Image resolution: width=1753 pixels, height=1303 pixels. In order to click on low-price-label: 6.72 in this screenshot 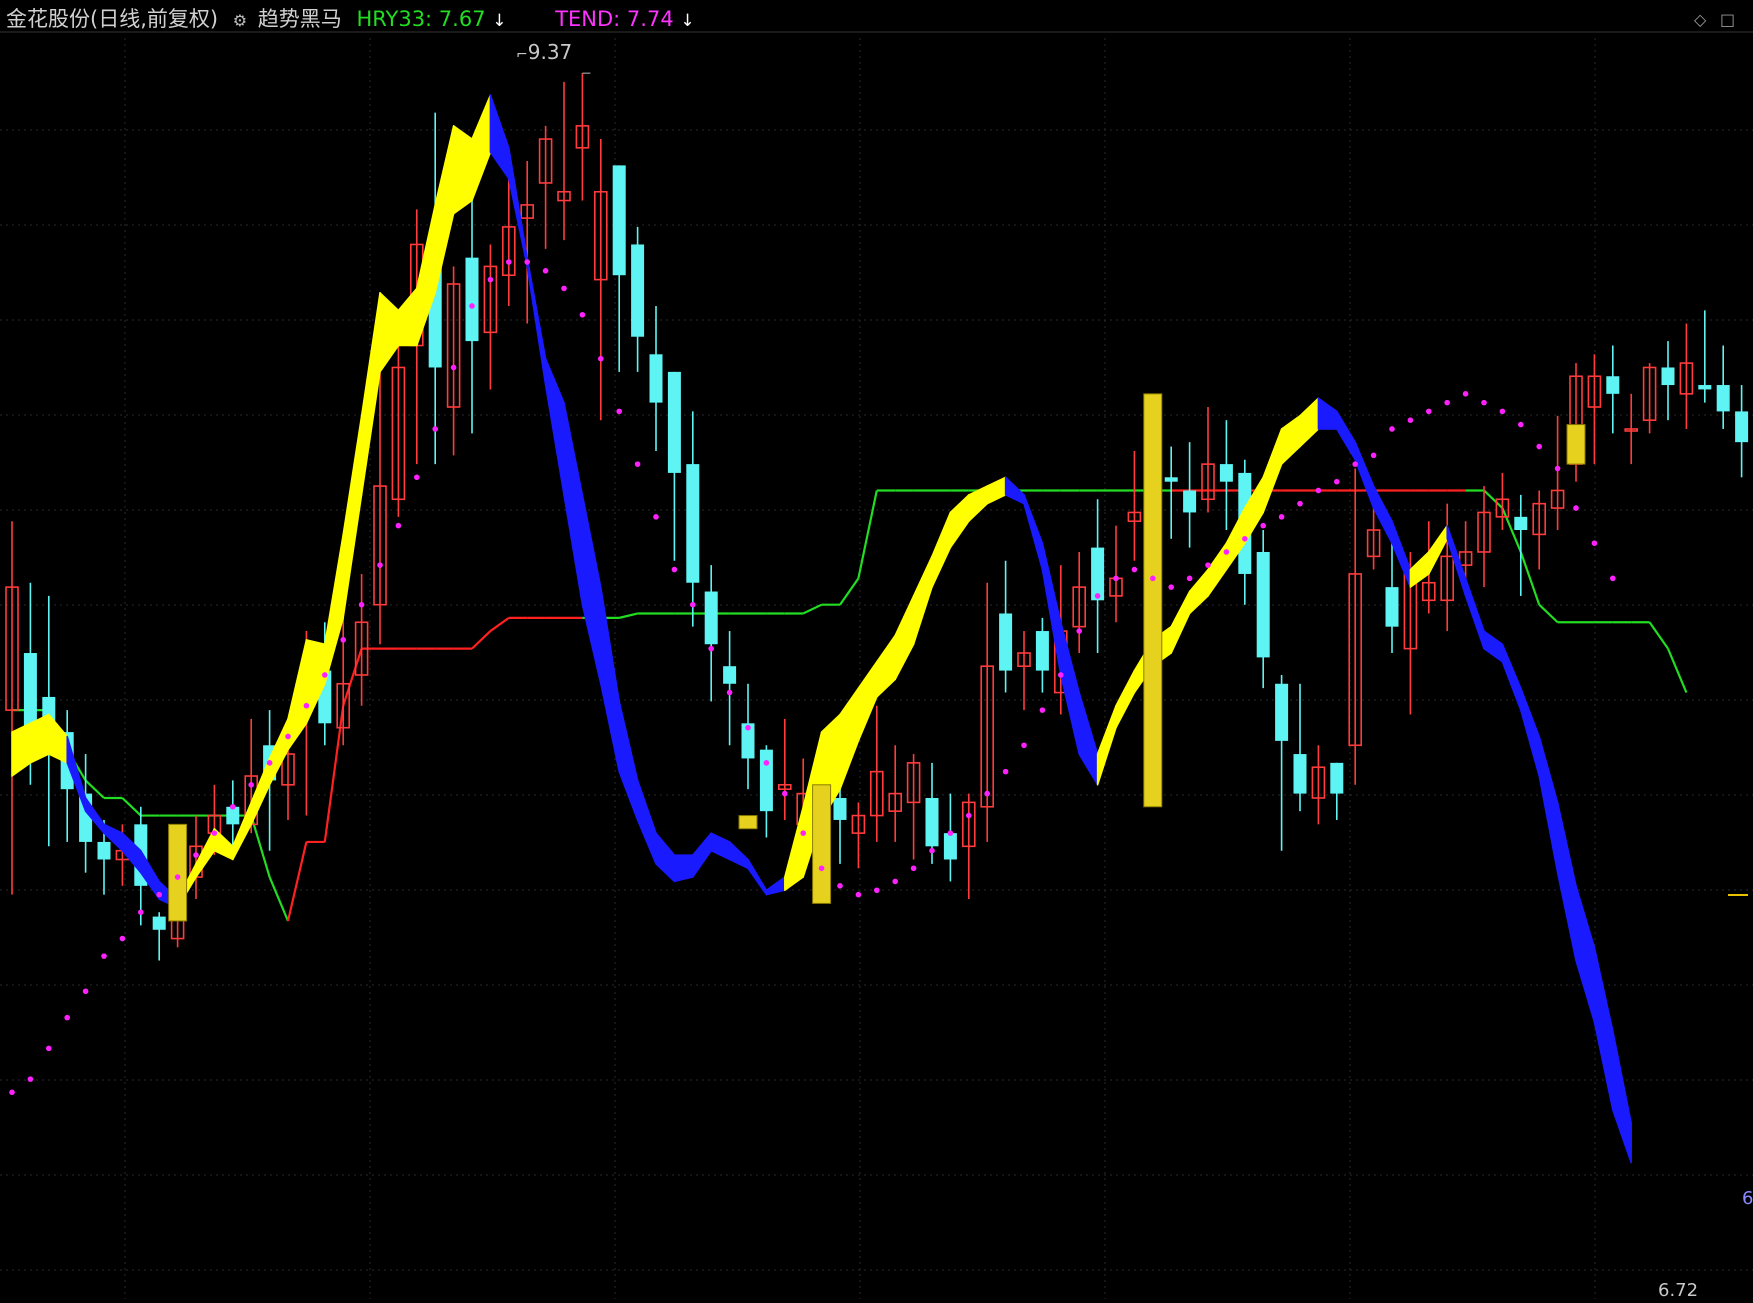, I will do `click(1678, 1290)`.